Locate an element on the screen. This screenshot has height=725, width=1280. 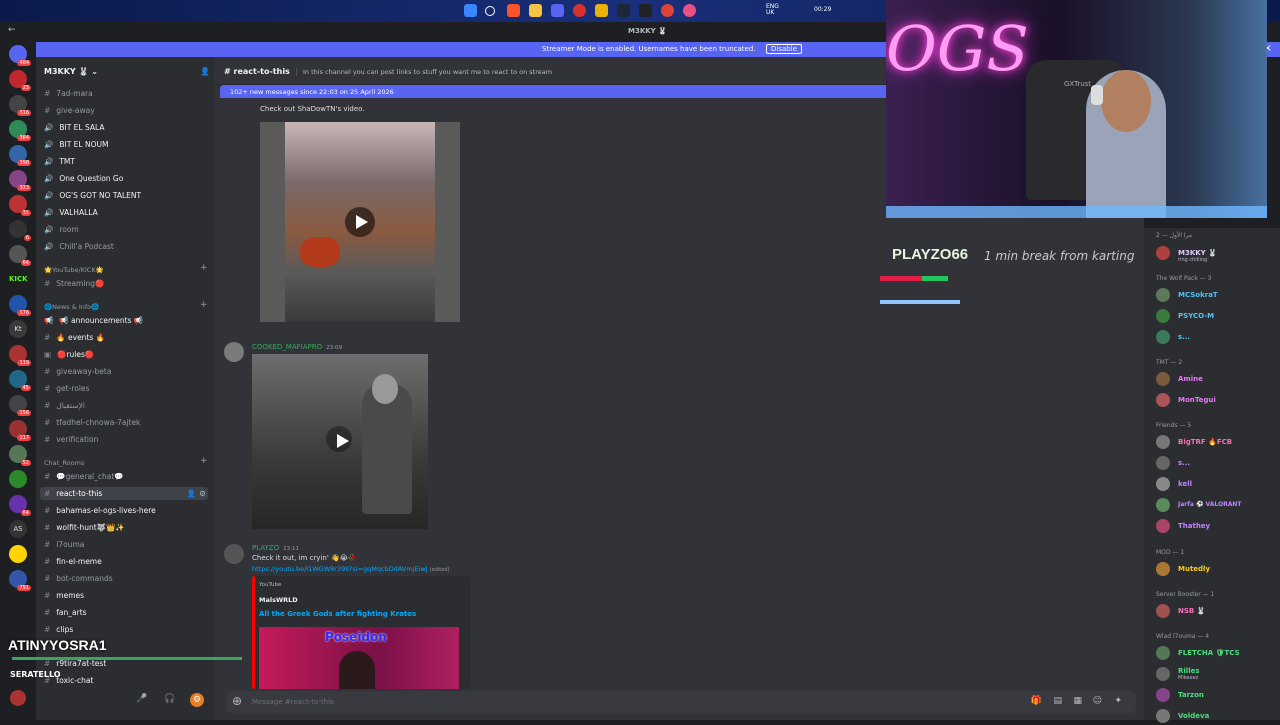
embed-author: MalsWRLD is located at coordinates (278, 600).